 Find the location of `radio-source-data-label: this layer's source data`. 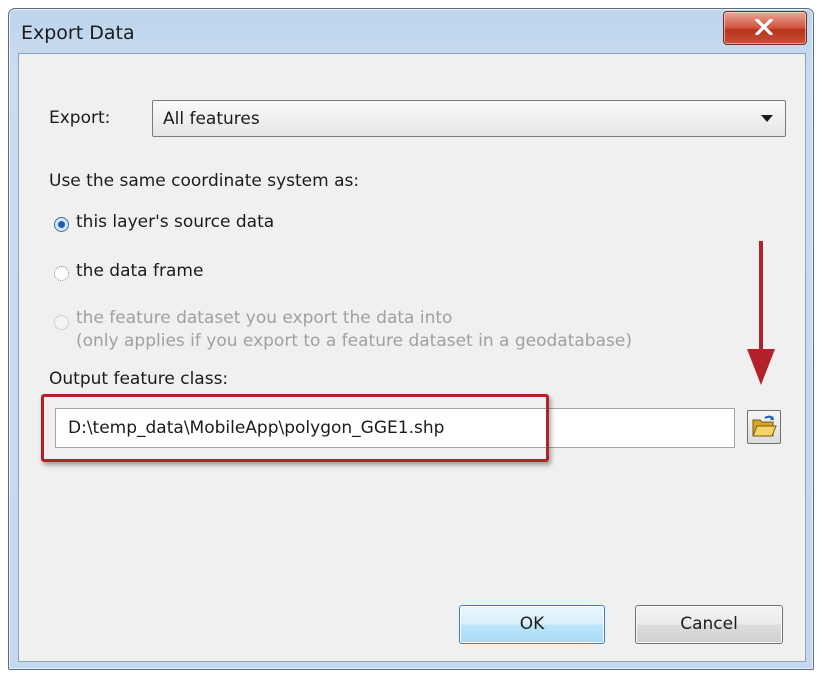

radio-source-data-label: this layer's source data is located at coordinates (175, 222).